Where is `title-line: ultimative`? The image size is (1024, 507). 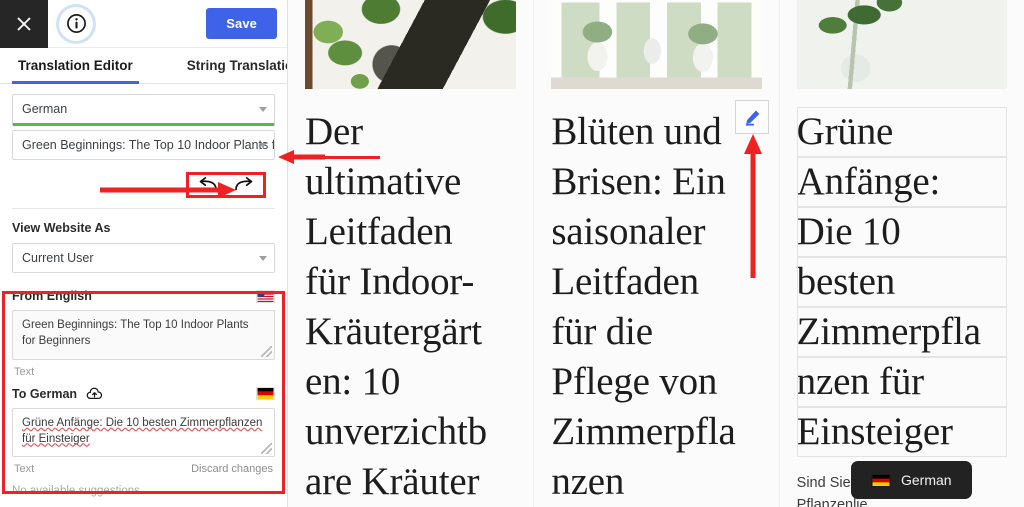
title-line: ultimative is located at coordinates (383, 181).